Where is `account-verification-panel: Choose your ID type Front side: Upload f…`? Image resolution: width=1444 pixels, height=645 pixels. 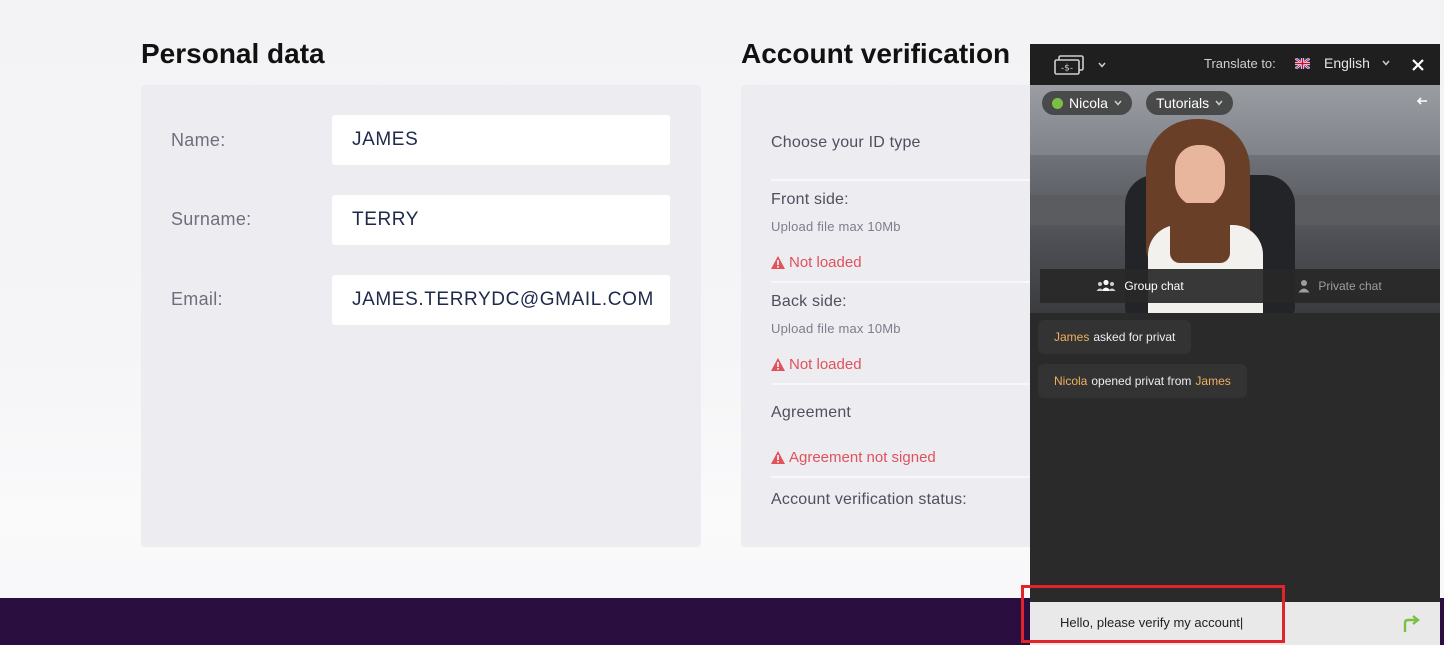
account-verification-panel: Choose your ID type Front side: Upload f… is located at coordinates (891, 316).